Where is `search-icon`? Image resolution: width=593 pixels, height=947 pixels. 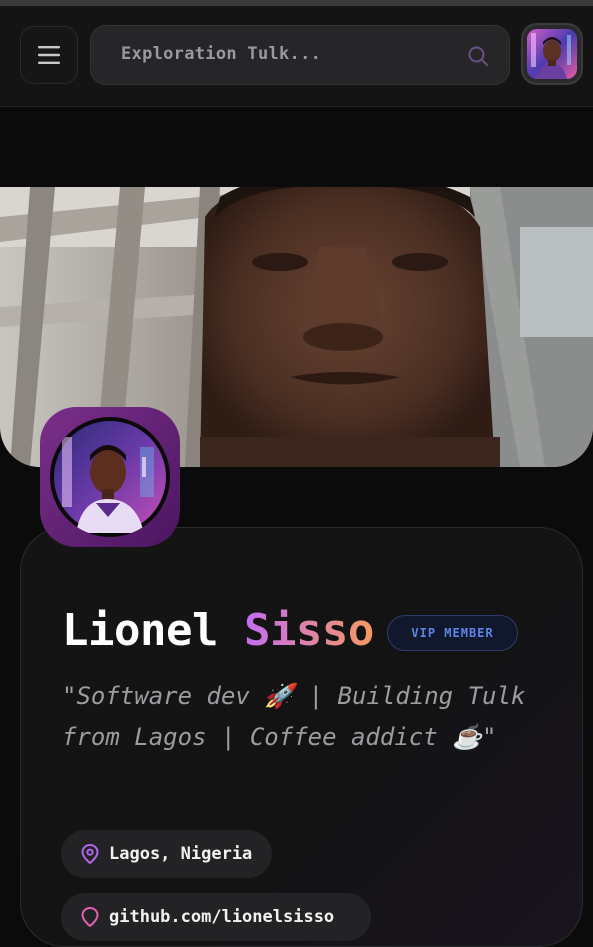 search-icon is located at coordinates (478, 56).